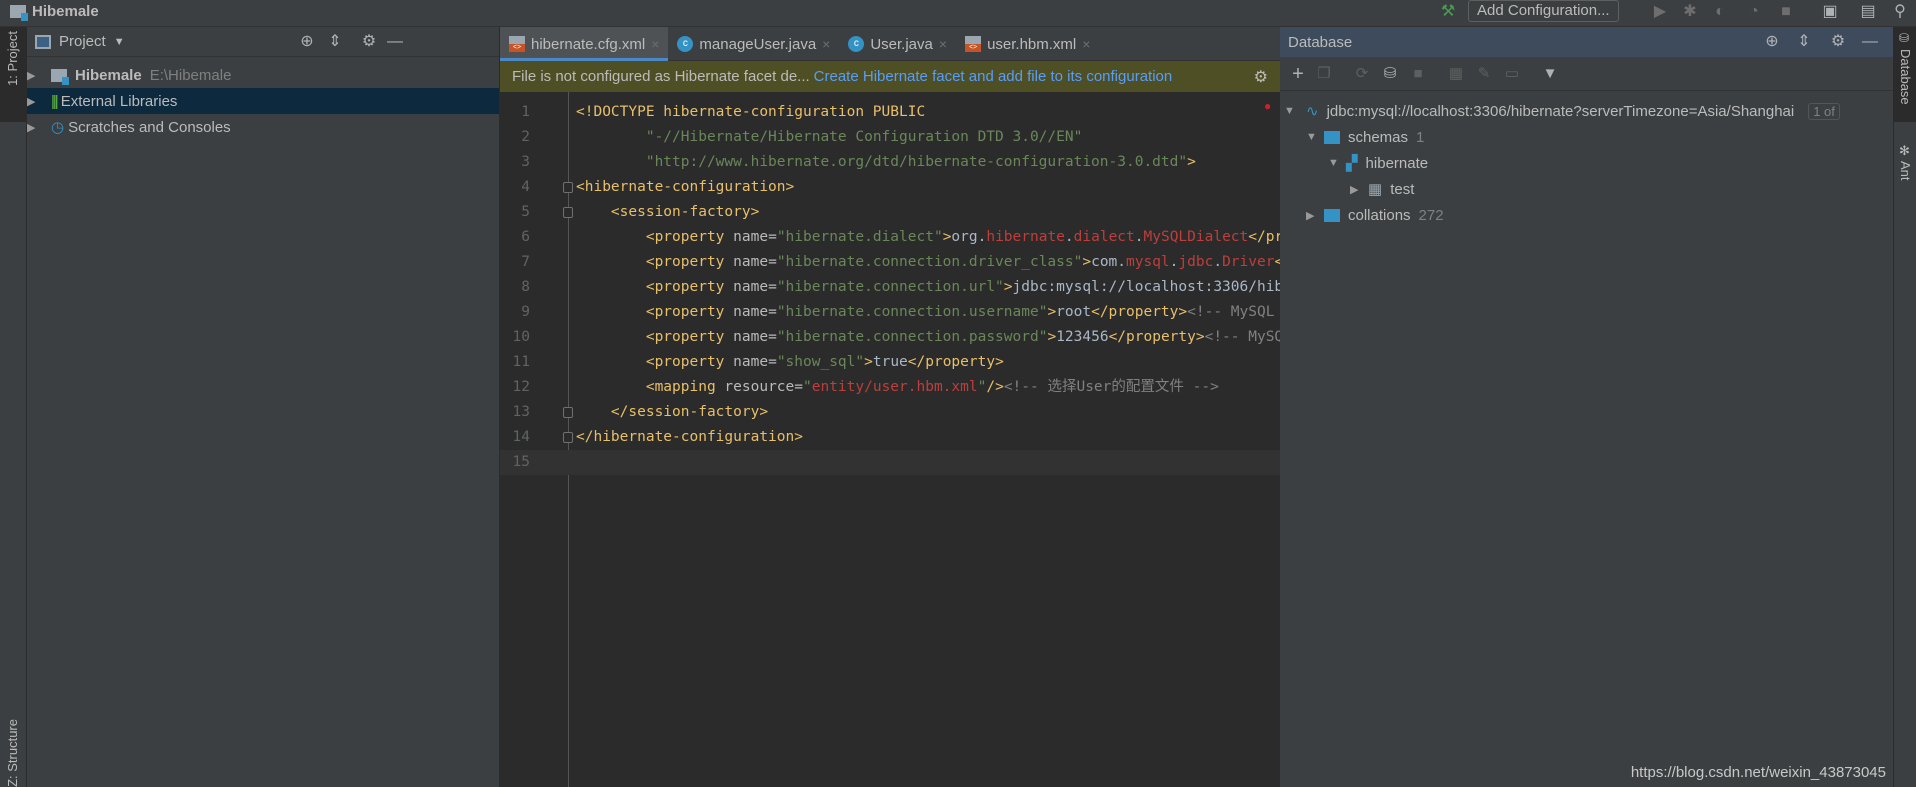 The height and width of the screenshot is (787, 1916). Describe the element at coordinates (1586, 137) in the screenshot. I see `db-tree-schemas: ▼ schemas 1` at that location.